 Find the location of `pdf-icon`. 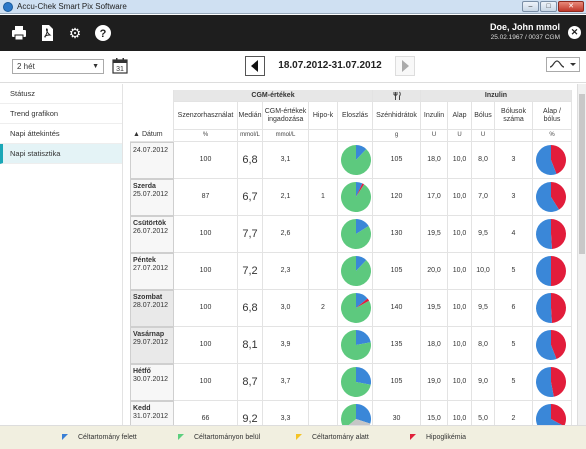

pdf-icon is located at coordinates (47, 33).